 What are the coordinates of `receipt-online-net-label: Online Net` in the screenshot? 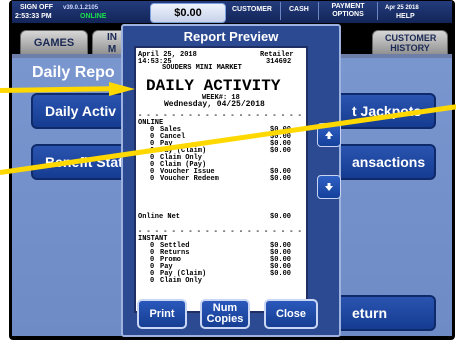 It's located at (159, 217).